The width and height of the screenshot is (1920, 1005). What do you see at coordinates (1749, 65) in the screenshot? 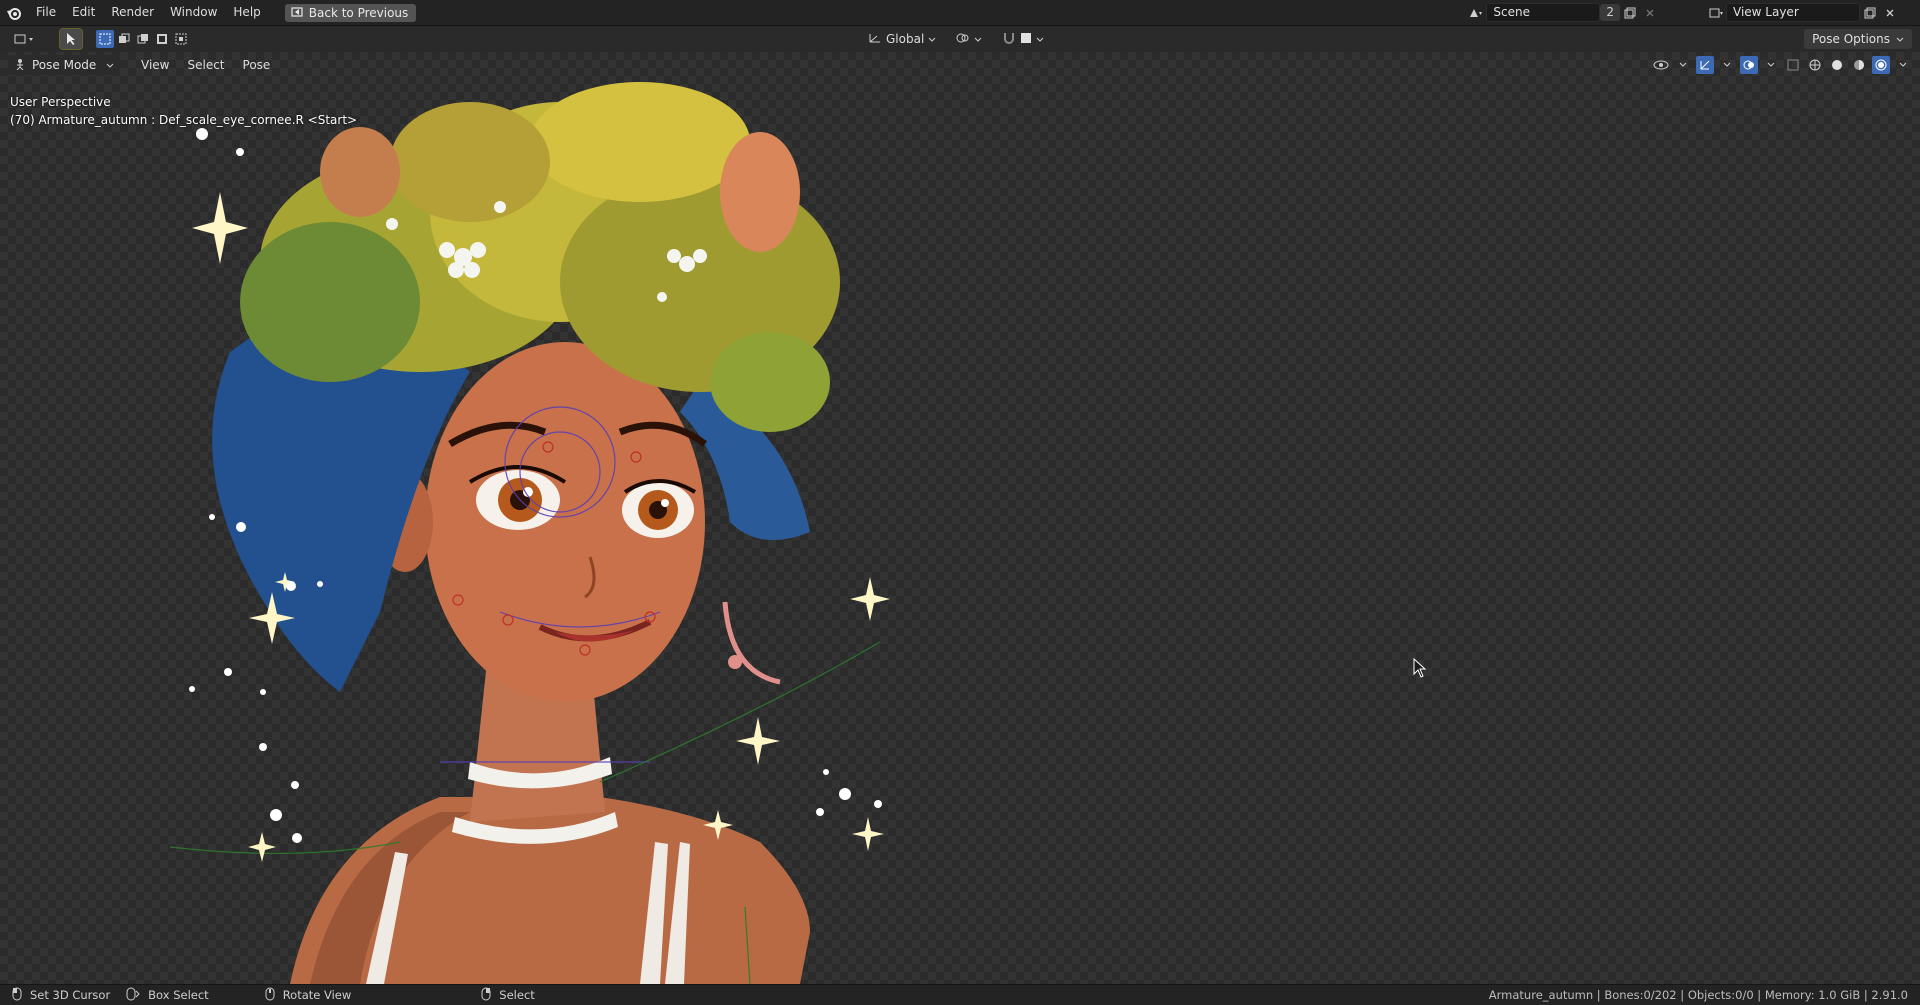
I see `overlays-toggle-icon` at bounding box center [1749, 65].